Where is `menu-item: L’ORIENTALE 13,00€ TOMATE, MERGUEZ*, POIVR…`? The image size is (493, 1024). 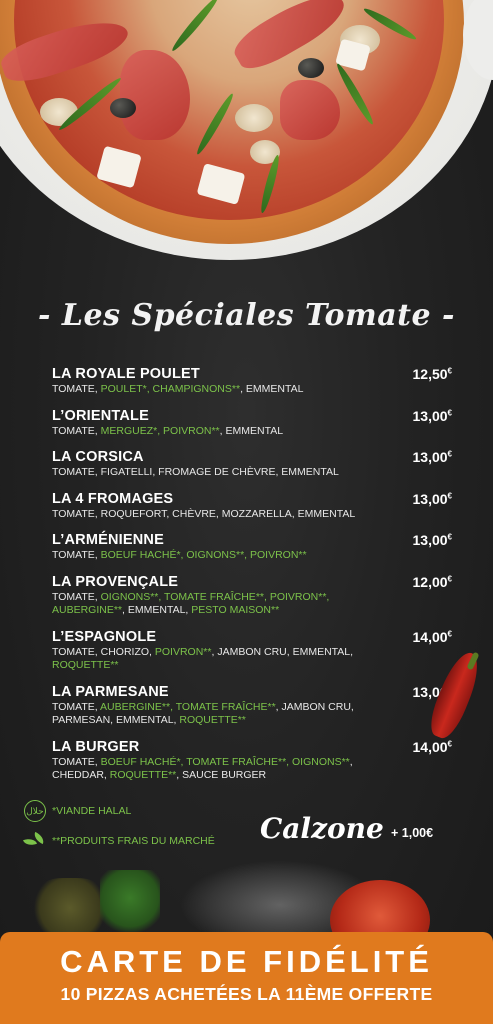
menu-item: L’ORIENTALE 13,00€ TOMATE, MERGUEZ*, POIVR… is located at coordinates (252, 423).